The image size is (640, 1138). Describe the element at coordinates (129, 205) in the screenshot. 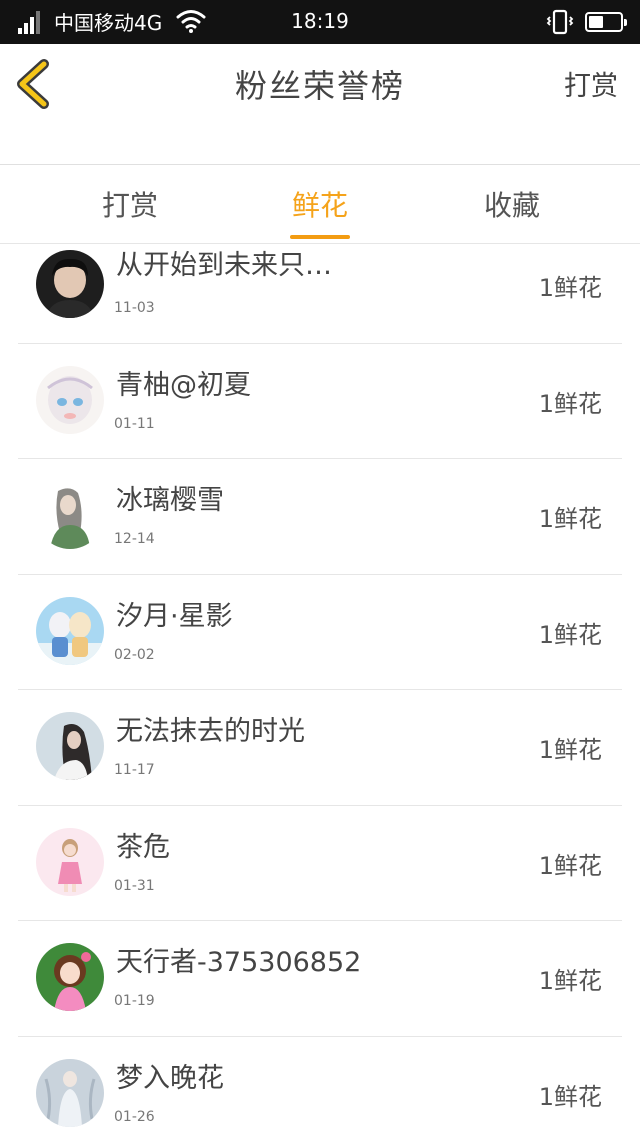

I see `tab-label: 打赏` at that location.